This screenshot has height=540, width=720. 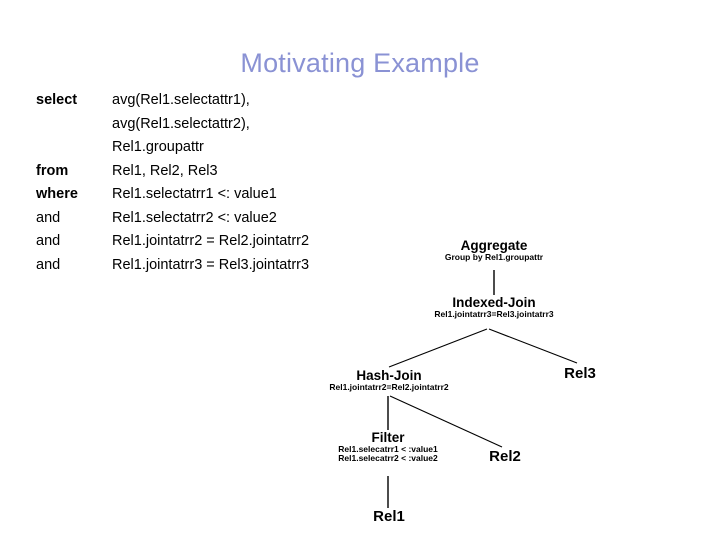 I want to click on plan-node-aggregate-subtitle: Group by Rel1.groupattr, so click(x=494, y=256).